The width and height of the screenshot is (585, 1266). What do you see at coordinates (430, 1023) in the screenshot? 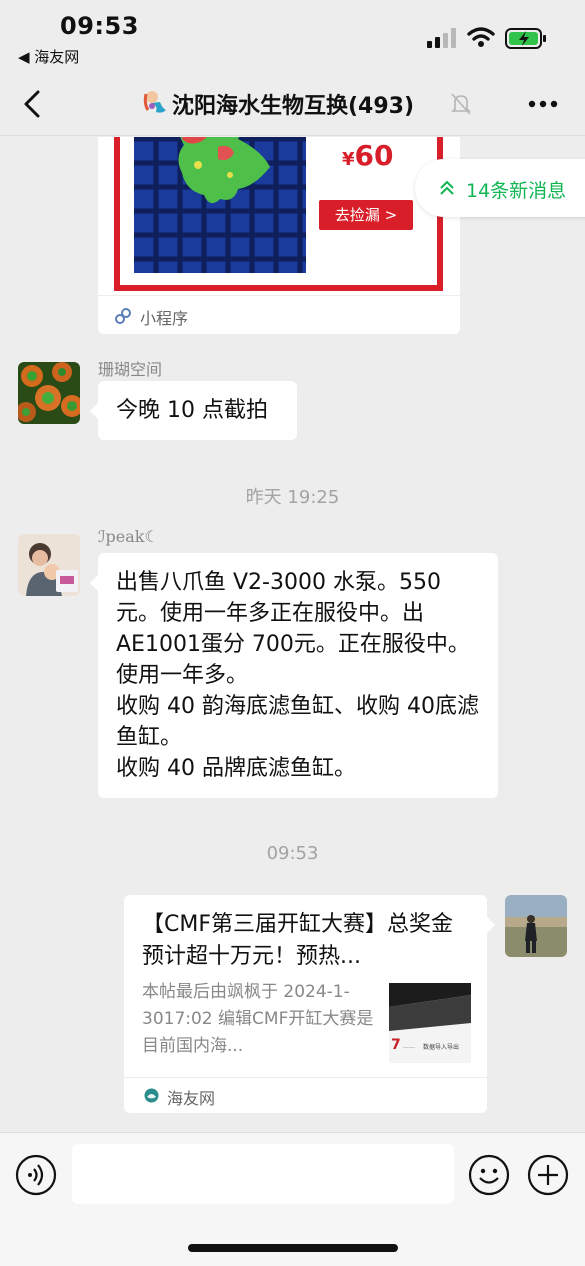
I see `link-card-thumbnail: 7 —— 数据导入导出` at bounding box center [430, 1023].